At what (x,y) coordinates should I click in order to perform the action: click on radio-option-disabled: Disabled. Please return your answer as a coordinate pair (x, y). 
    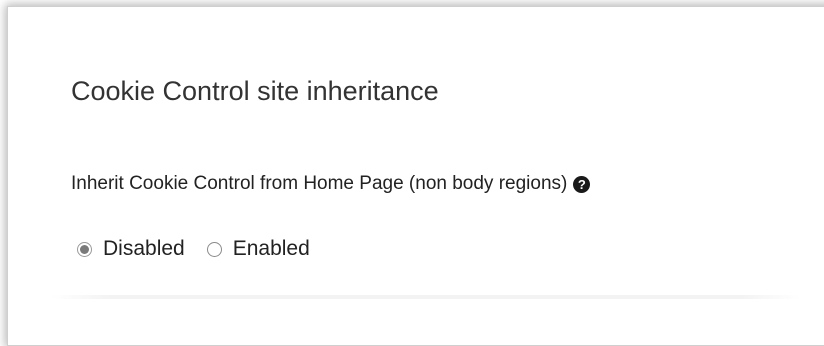
    Looking at the image, I should click on (131, 249).